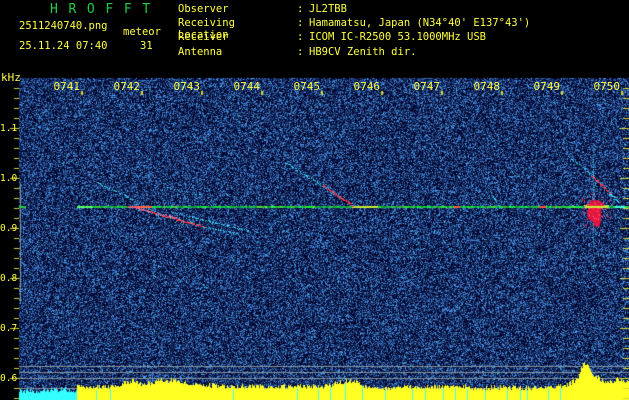  Describe the element at coordinates (63, 46) in the screenshot. I see `timestamp: 25.11.24 07:40` at that location.